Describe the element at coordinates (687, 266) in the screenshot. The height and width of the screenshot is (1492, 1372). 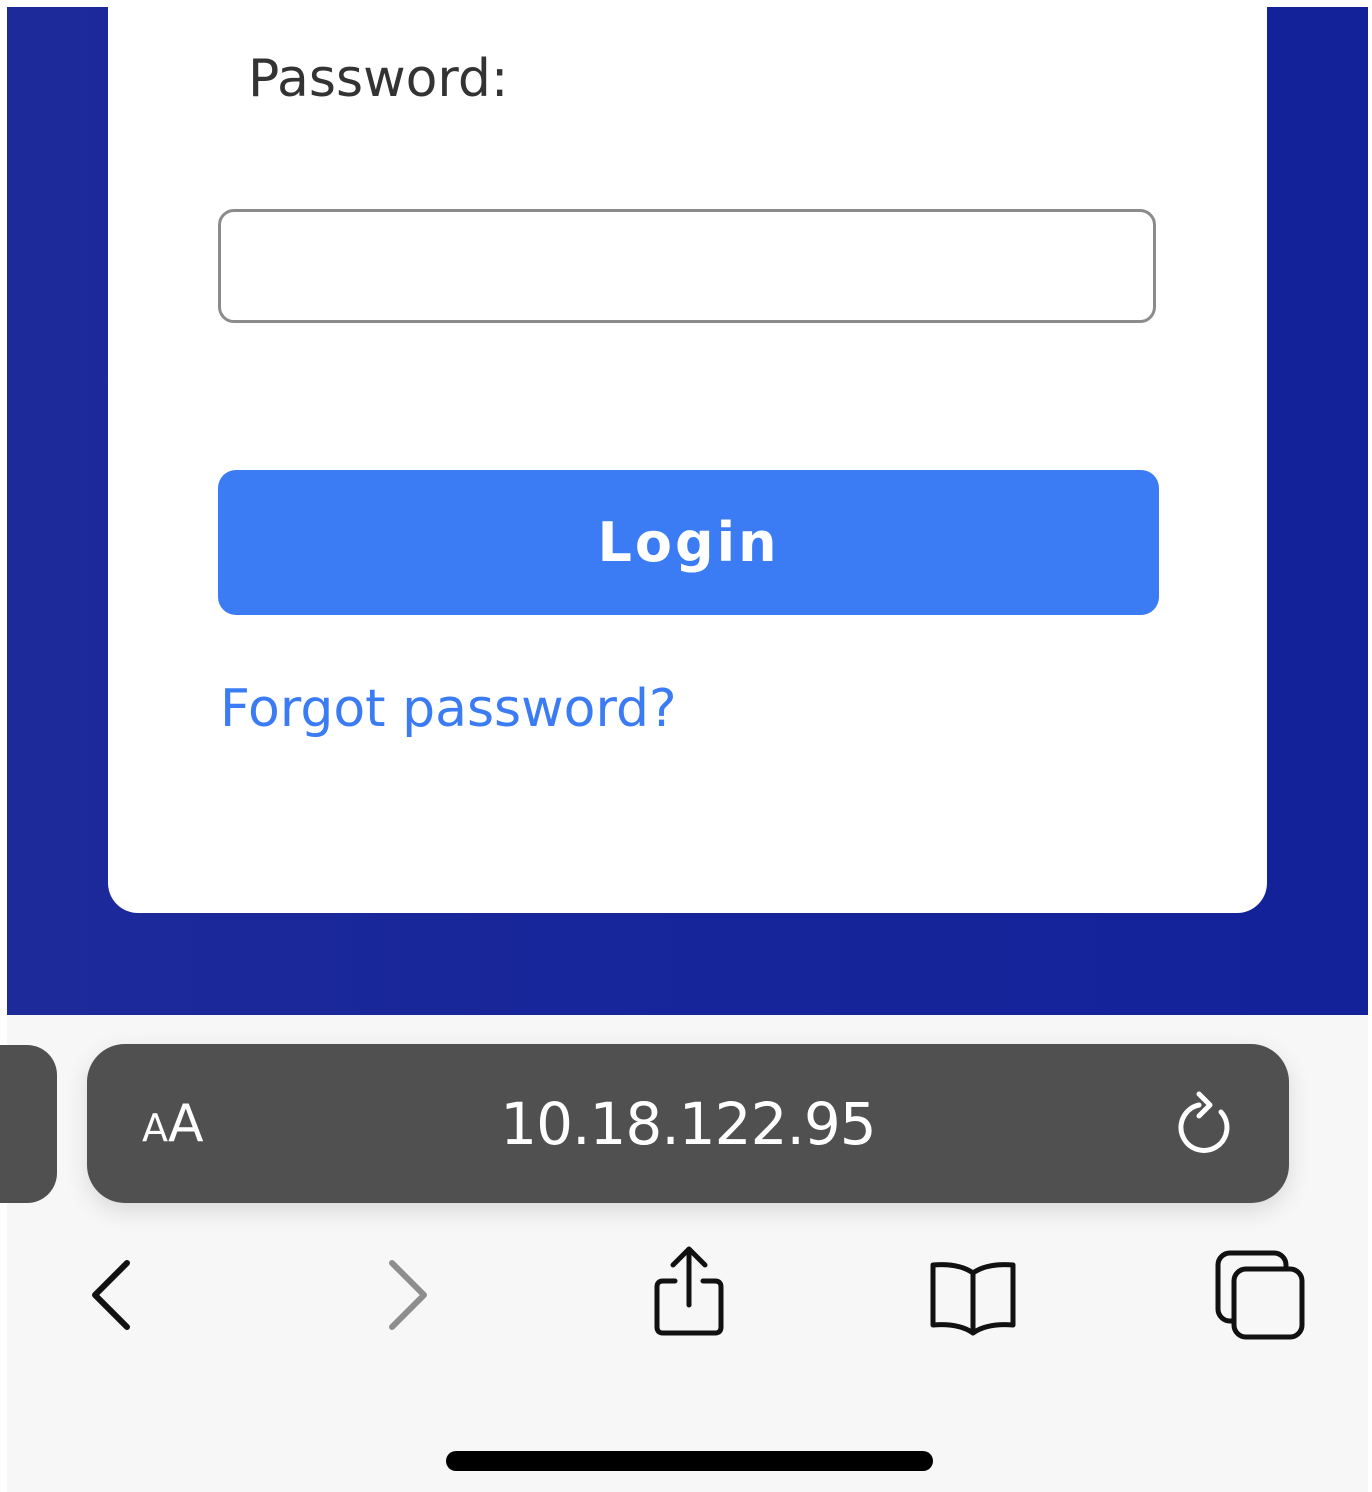
I see `password-input` at that location.